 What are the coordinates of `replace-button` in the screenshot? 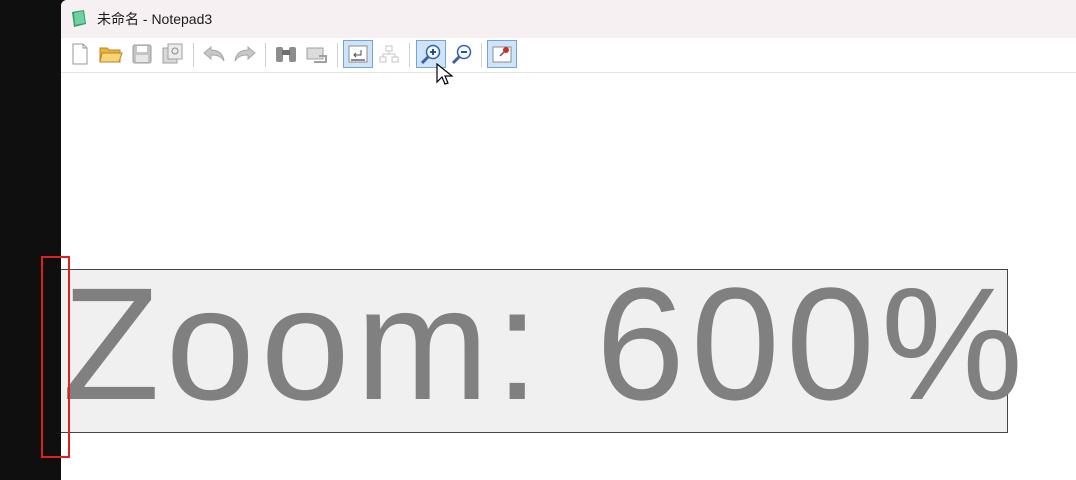 It's located at (317, 54).